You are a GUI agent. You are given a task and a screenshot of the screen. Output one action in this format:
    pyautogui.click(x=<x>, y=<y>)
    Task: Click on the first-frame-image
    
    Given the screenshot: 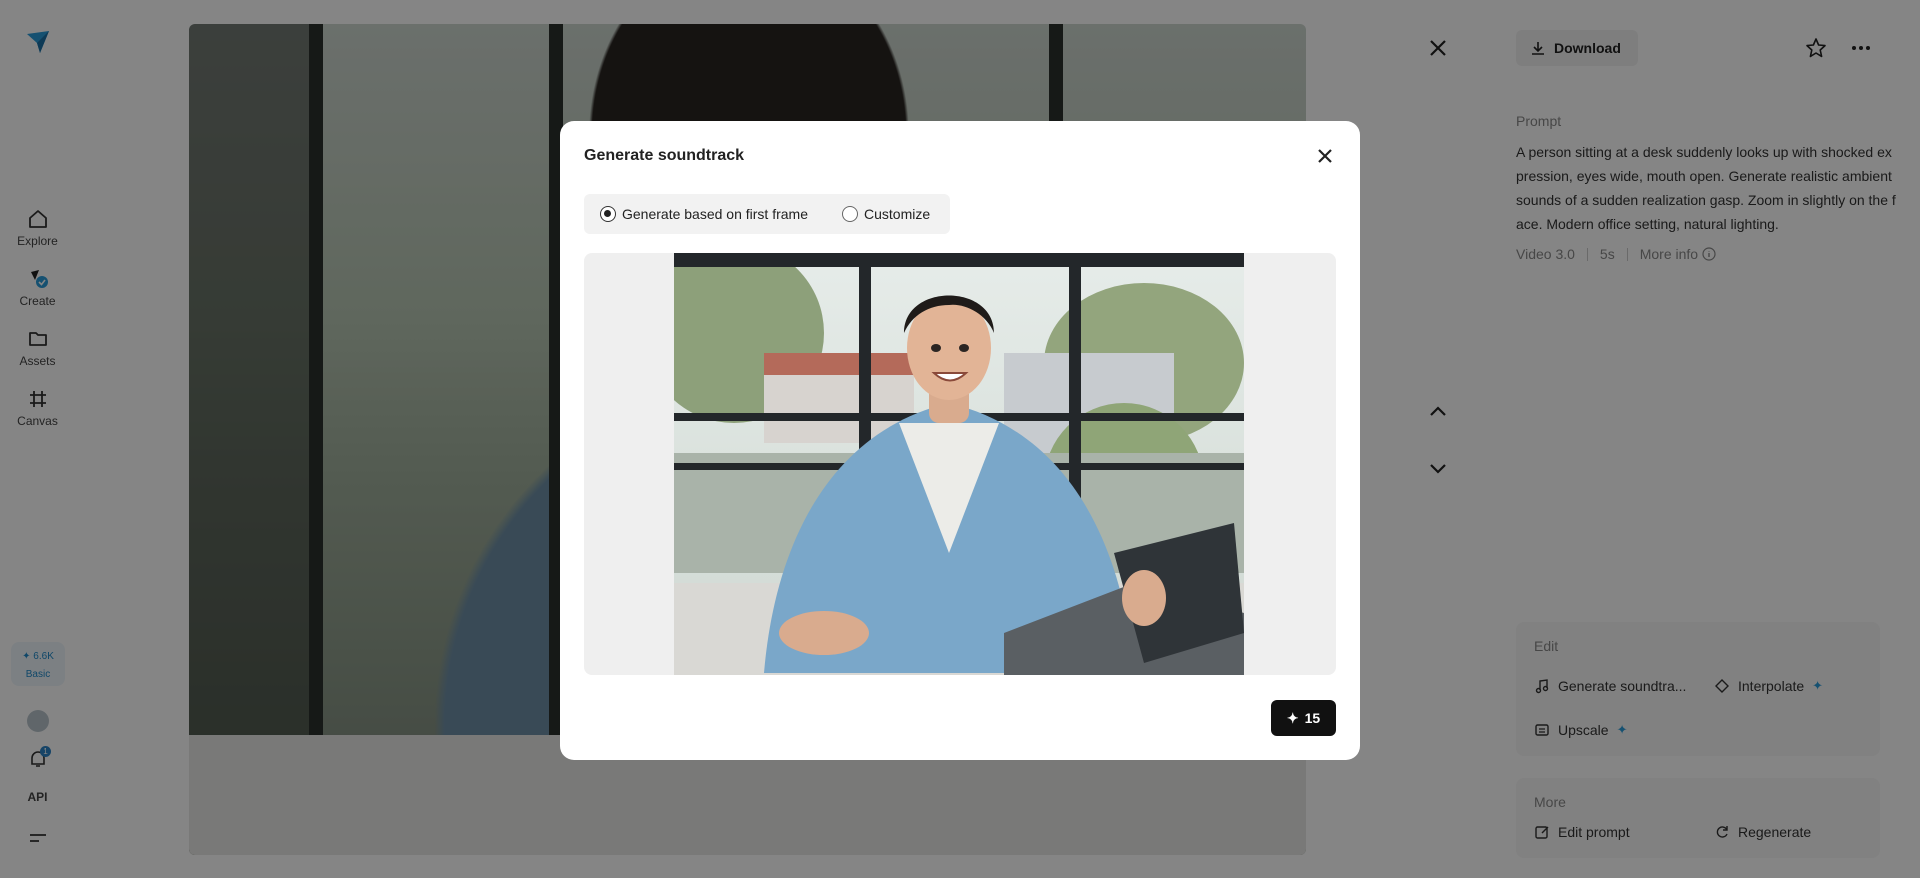 What is the action you would take?
    pyautogui.click(x=959, y=464)
    